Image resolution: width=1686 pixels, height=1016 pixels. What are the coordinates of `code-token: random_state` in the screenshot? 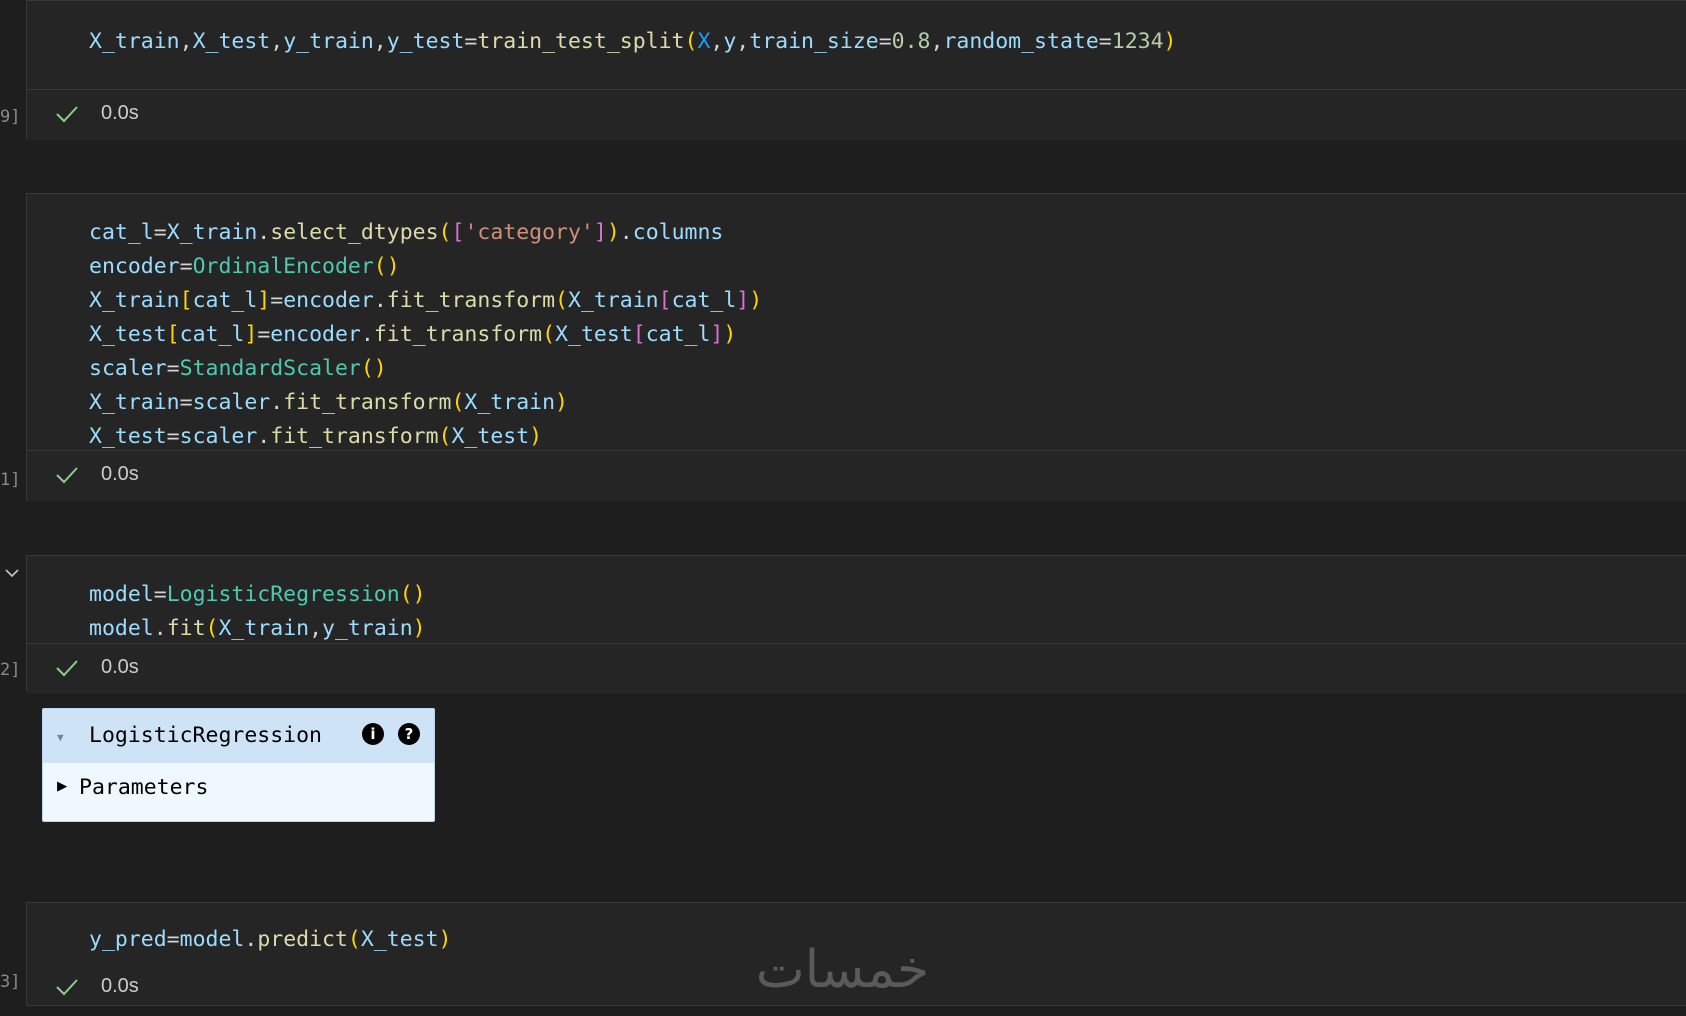 It's located at (1021, 41).